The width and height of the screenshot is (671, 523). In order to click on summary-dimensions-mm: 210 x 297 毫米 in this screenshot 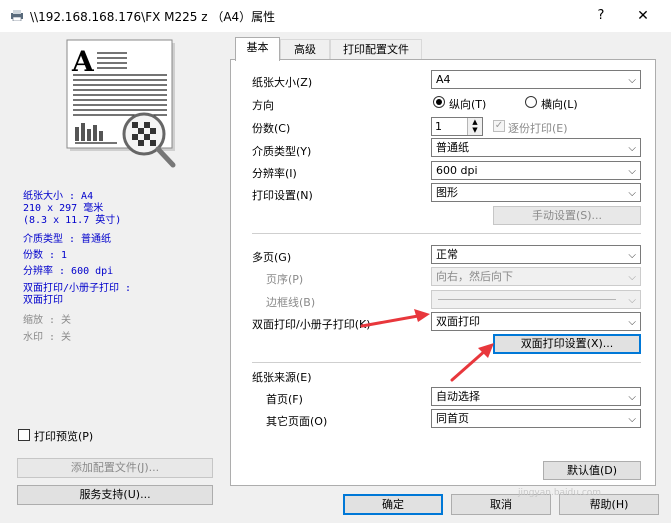, I will do `click(63, 208)`.